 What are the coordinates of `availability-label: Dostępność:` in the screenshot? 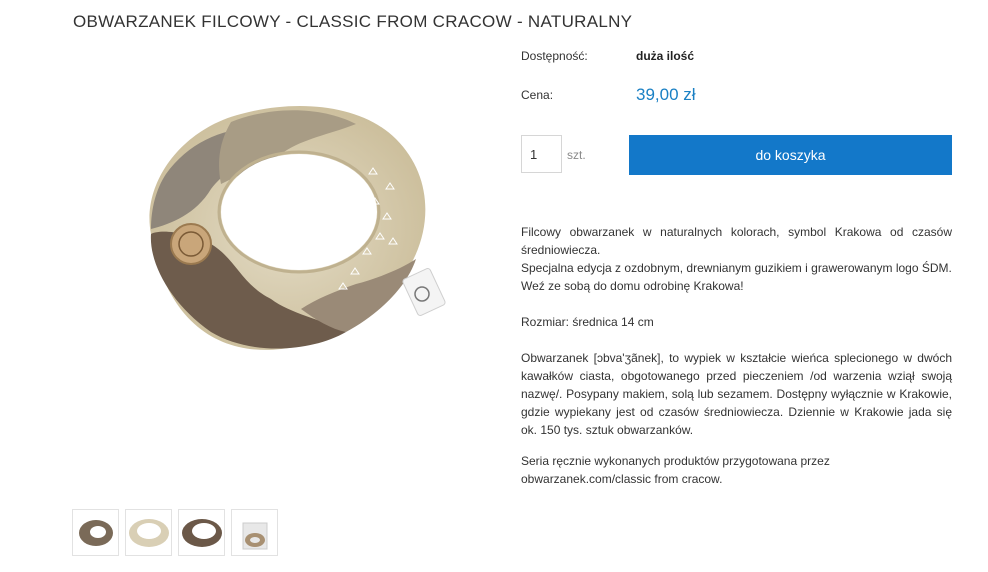 It's located at (554, 56).